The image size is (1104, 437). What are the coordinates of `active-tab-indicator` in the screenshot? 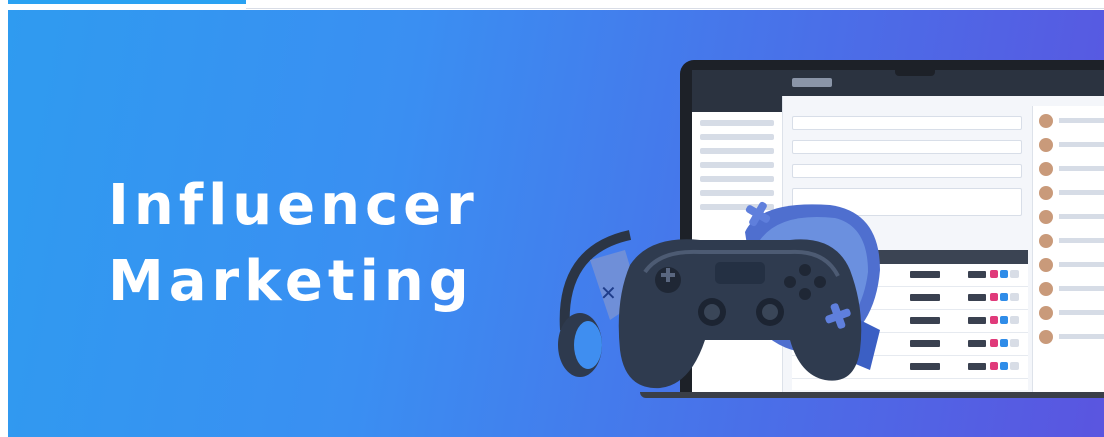 It's located at (127, 2).